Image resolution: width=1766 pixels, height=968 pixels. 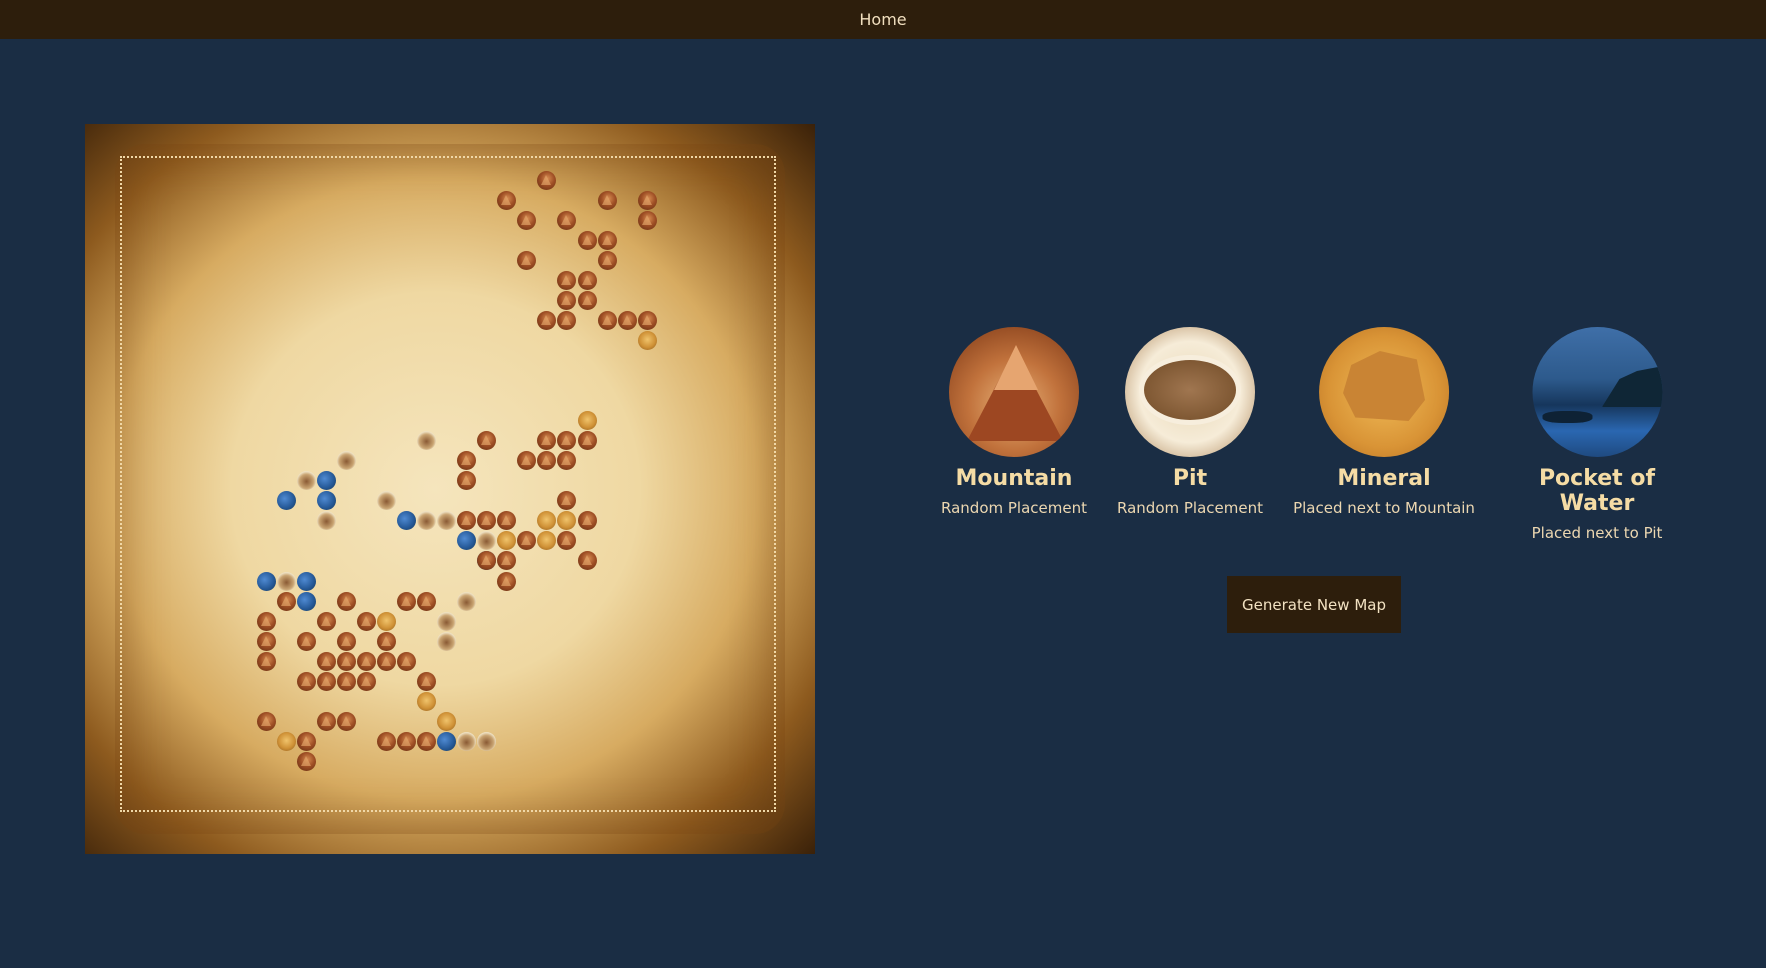 I want to click on mountain-icon, so click(x=1013, y=392).